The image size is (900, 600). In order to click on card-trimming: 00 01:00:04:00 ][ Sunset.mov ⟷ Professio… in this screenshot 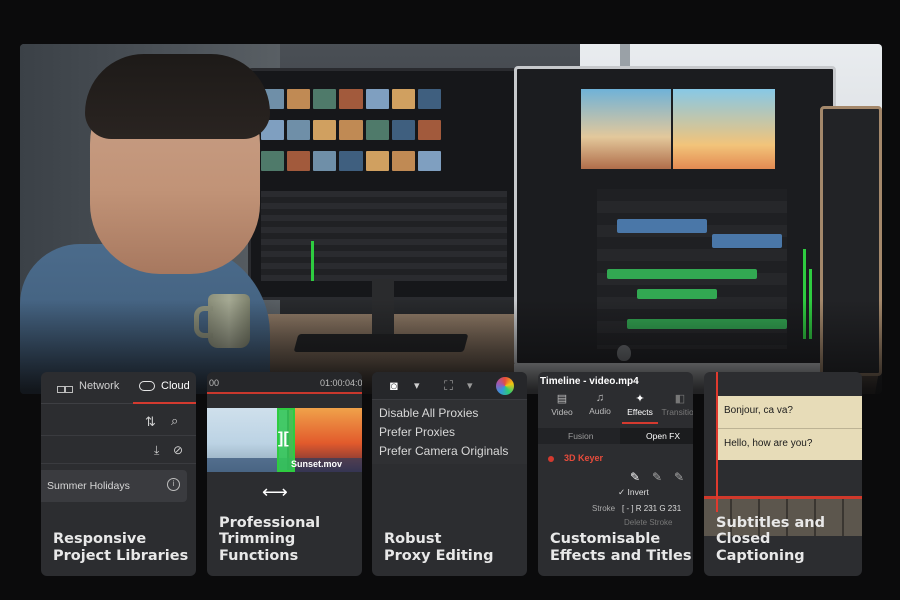, I will do `click(284, 474)`.